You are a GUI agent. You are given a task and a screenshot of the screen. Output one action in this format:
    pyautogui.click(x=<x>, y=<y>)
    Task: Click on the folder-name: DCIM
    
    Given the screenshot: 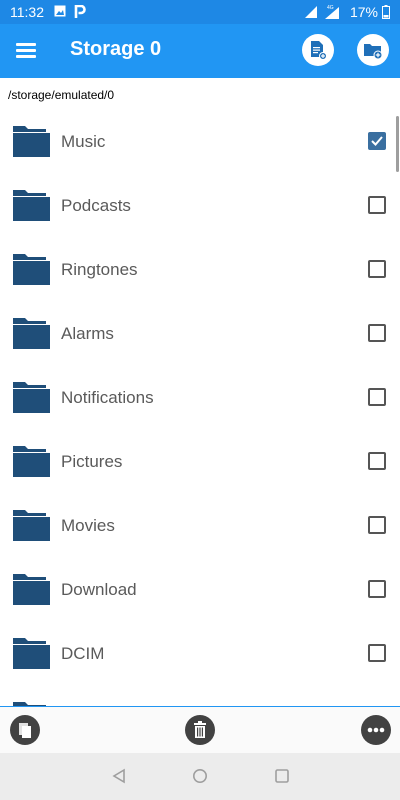 What is the action you would take?
    pyautogui.click(x=83, y=653)
    